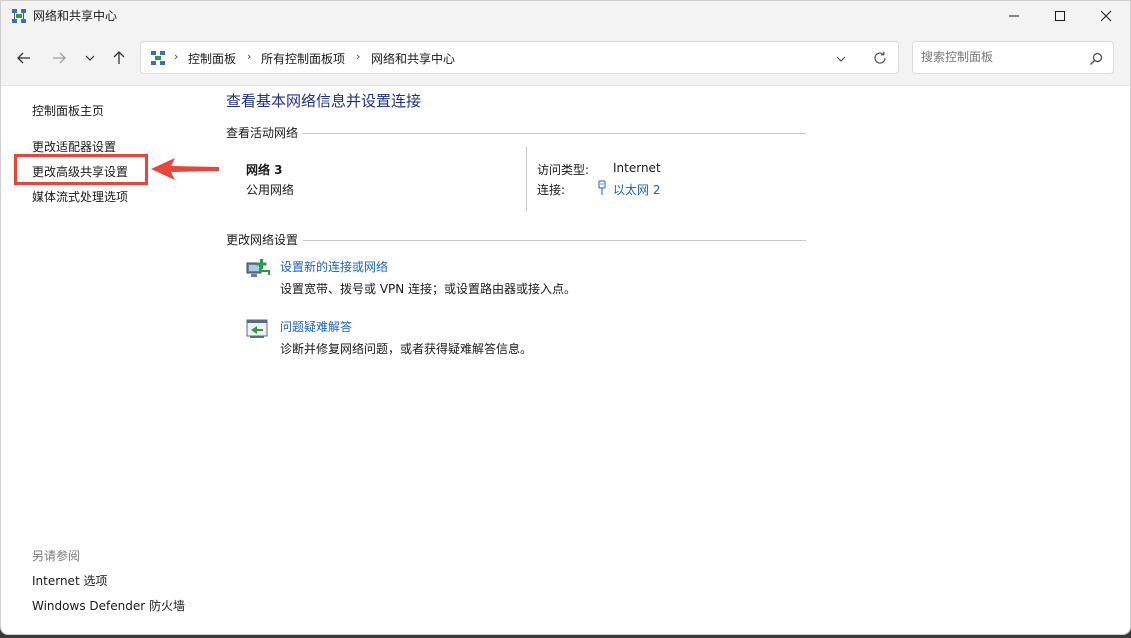 This screenshot has width=1131, height=638. Describe the element at coordinates (880, 58) in the screenshot. I see `refresh-icon` at that location.